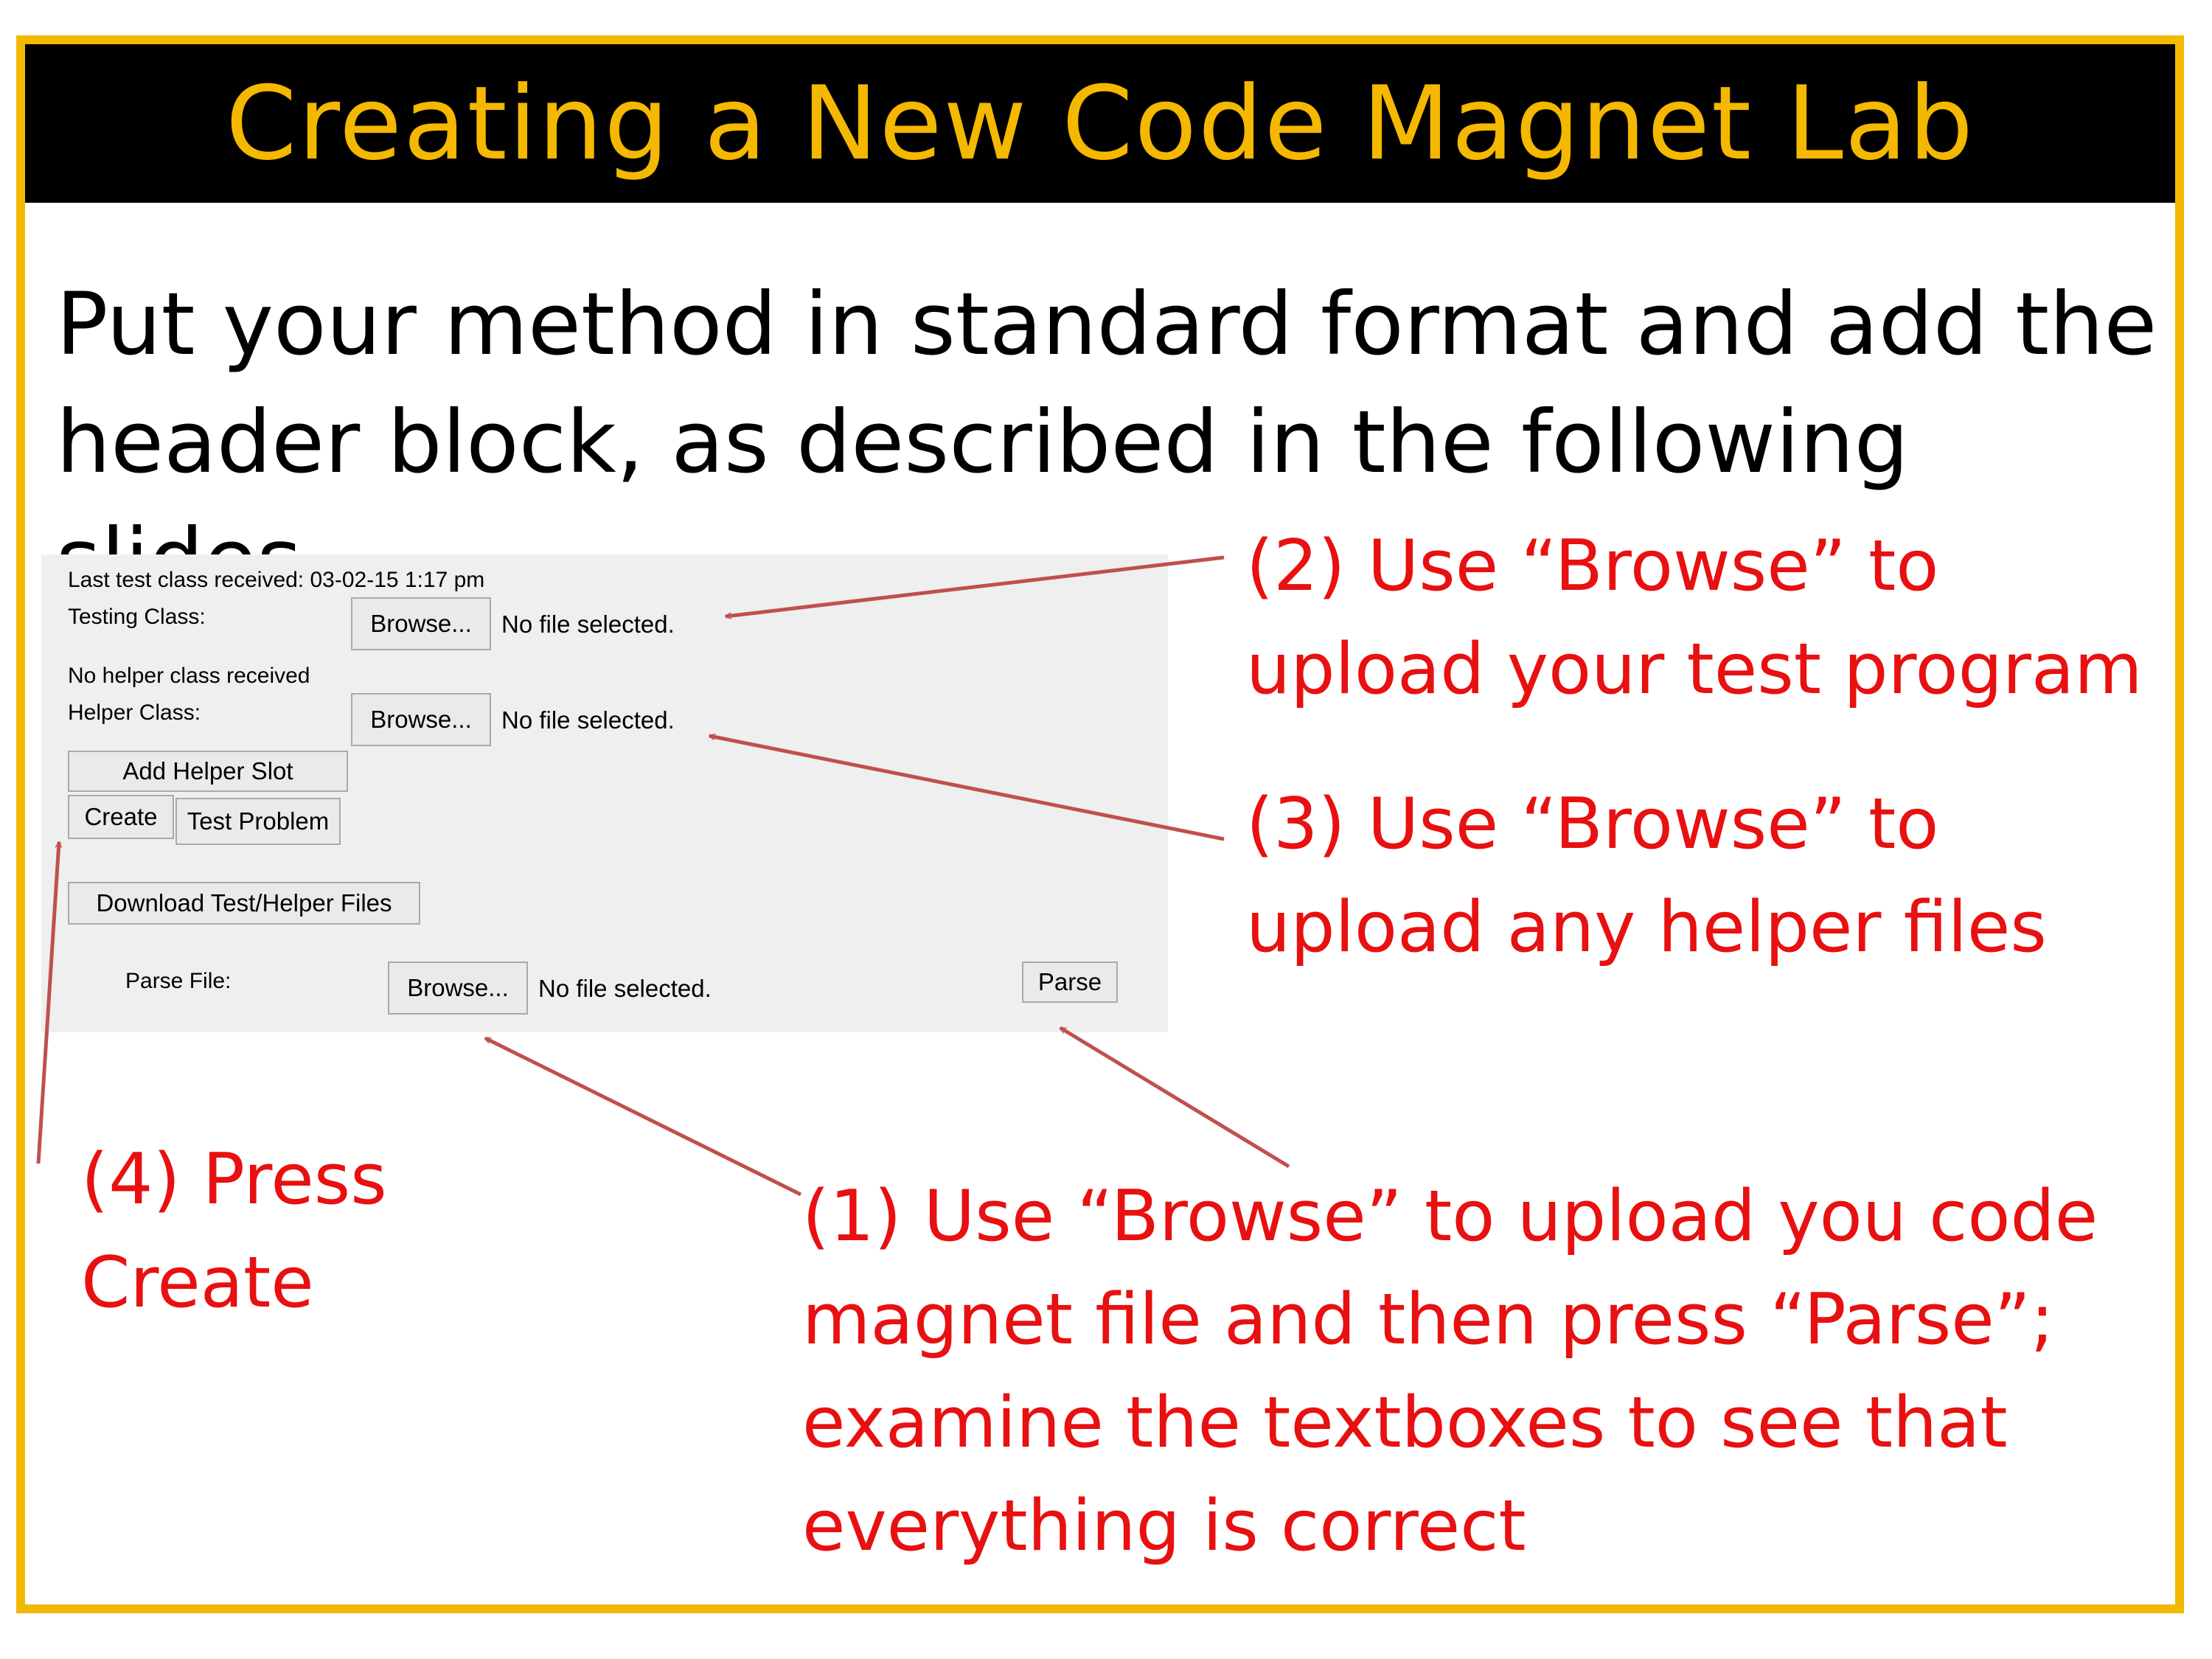  I want to click on arrow-1-browse, so click(643, 1116).